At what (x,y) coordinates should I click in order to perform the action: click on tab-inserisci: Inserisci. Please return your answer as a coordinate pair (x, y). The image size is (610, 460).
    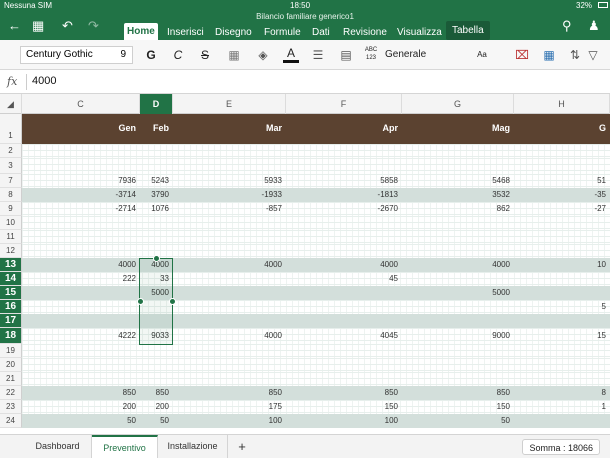
    Looking at the image, I should click on (185, 33).